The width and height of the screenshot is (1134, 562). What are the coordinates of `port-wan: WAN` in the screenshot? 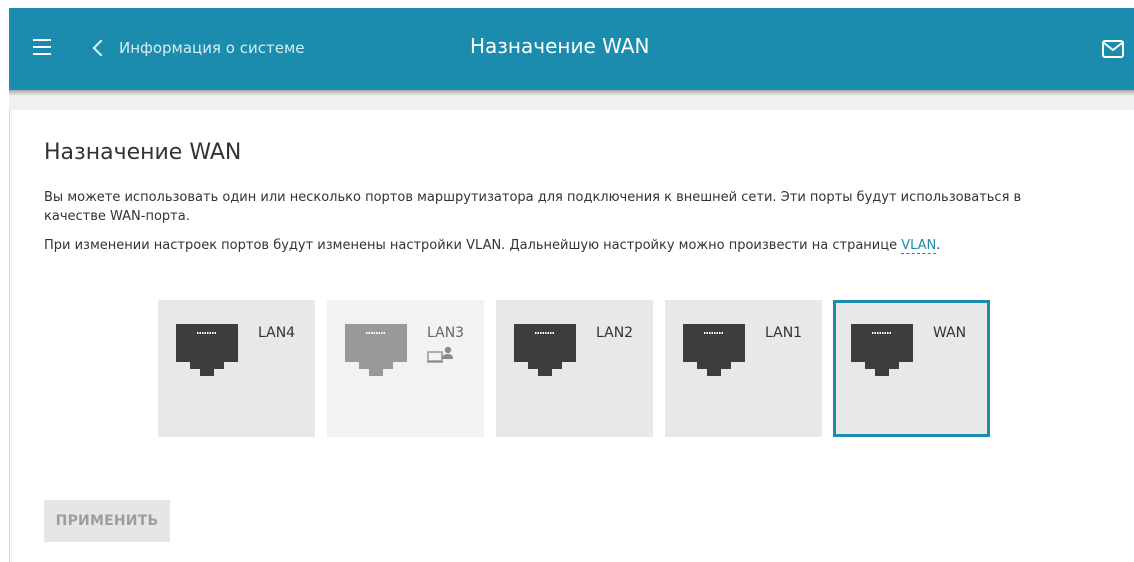 It's located at (911, 368).